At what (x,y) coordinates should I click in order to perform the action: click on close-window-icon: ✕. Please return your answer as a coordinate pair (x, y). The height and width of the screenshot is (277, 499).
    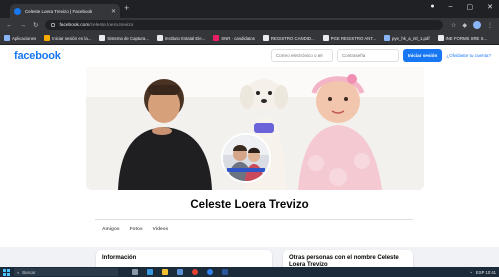
    Looking at the image, I should click on (490, 7).